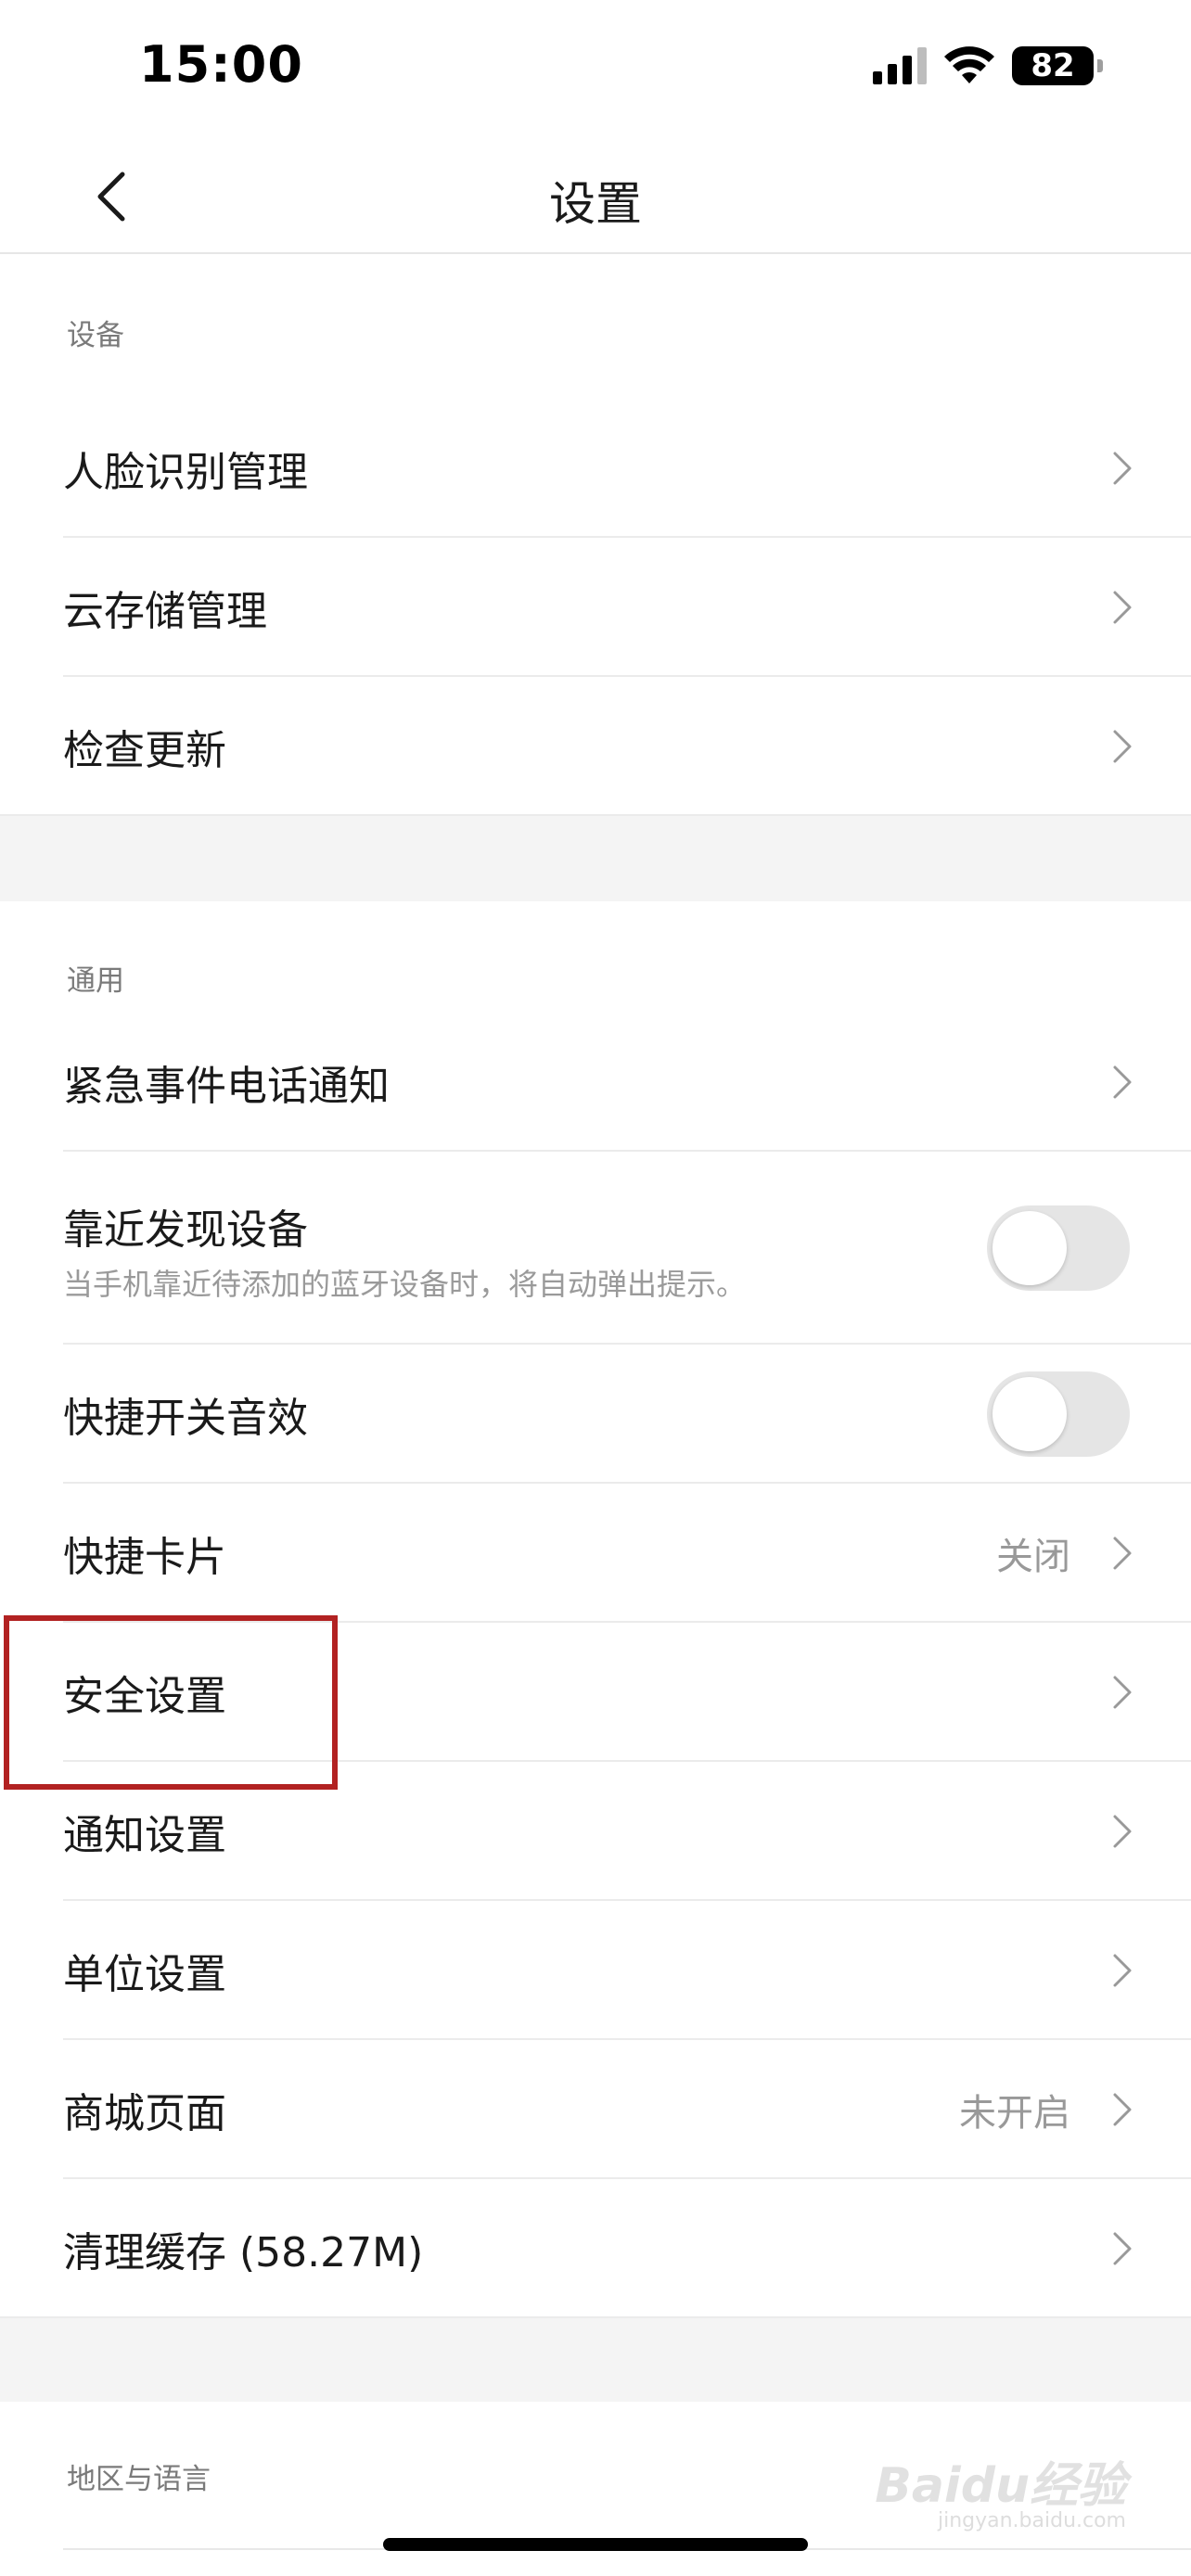 Image resolution: width=1191 pixels, height=2576 pixels. Describe the element at coordinates (145, 1558) in the screenshot. I see `row-label: 快捷卡片` at that location.